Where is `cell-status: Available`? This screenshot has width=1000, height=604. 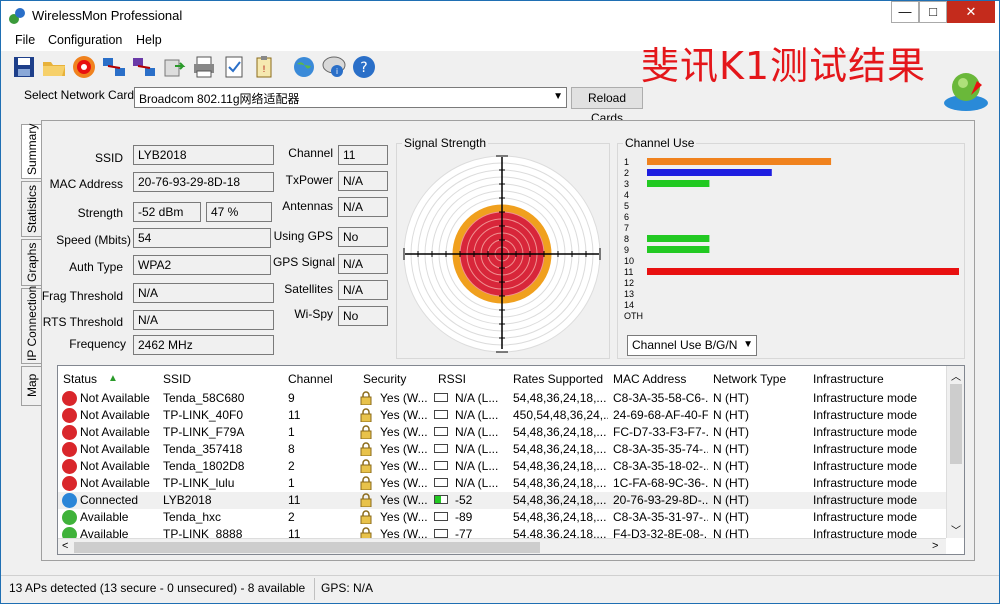
cell-status: Available is located at coordinates (104, 517).